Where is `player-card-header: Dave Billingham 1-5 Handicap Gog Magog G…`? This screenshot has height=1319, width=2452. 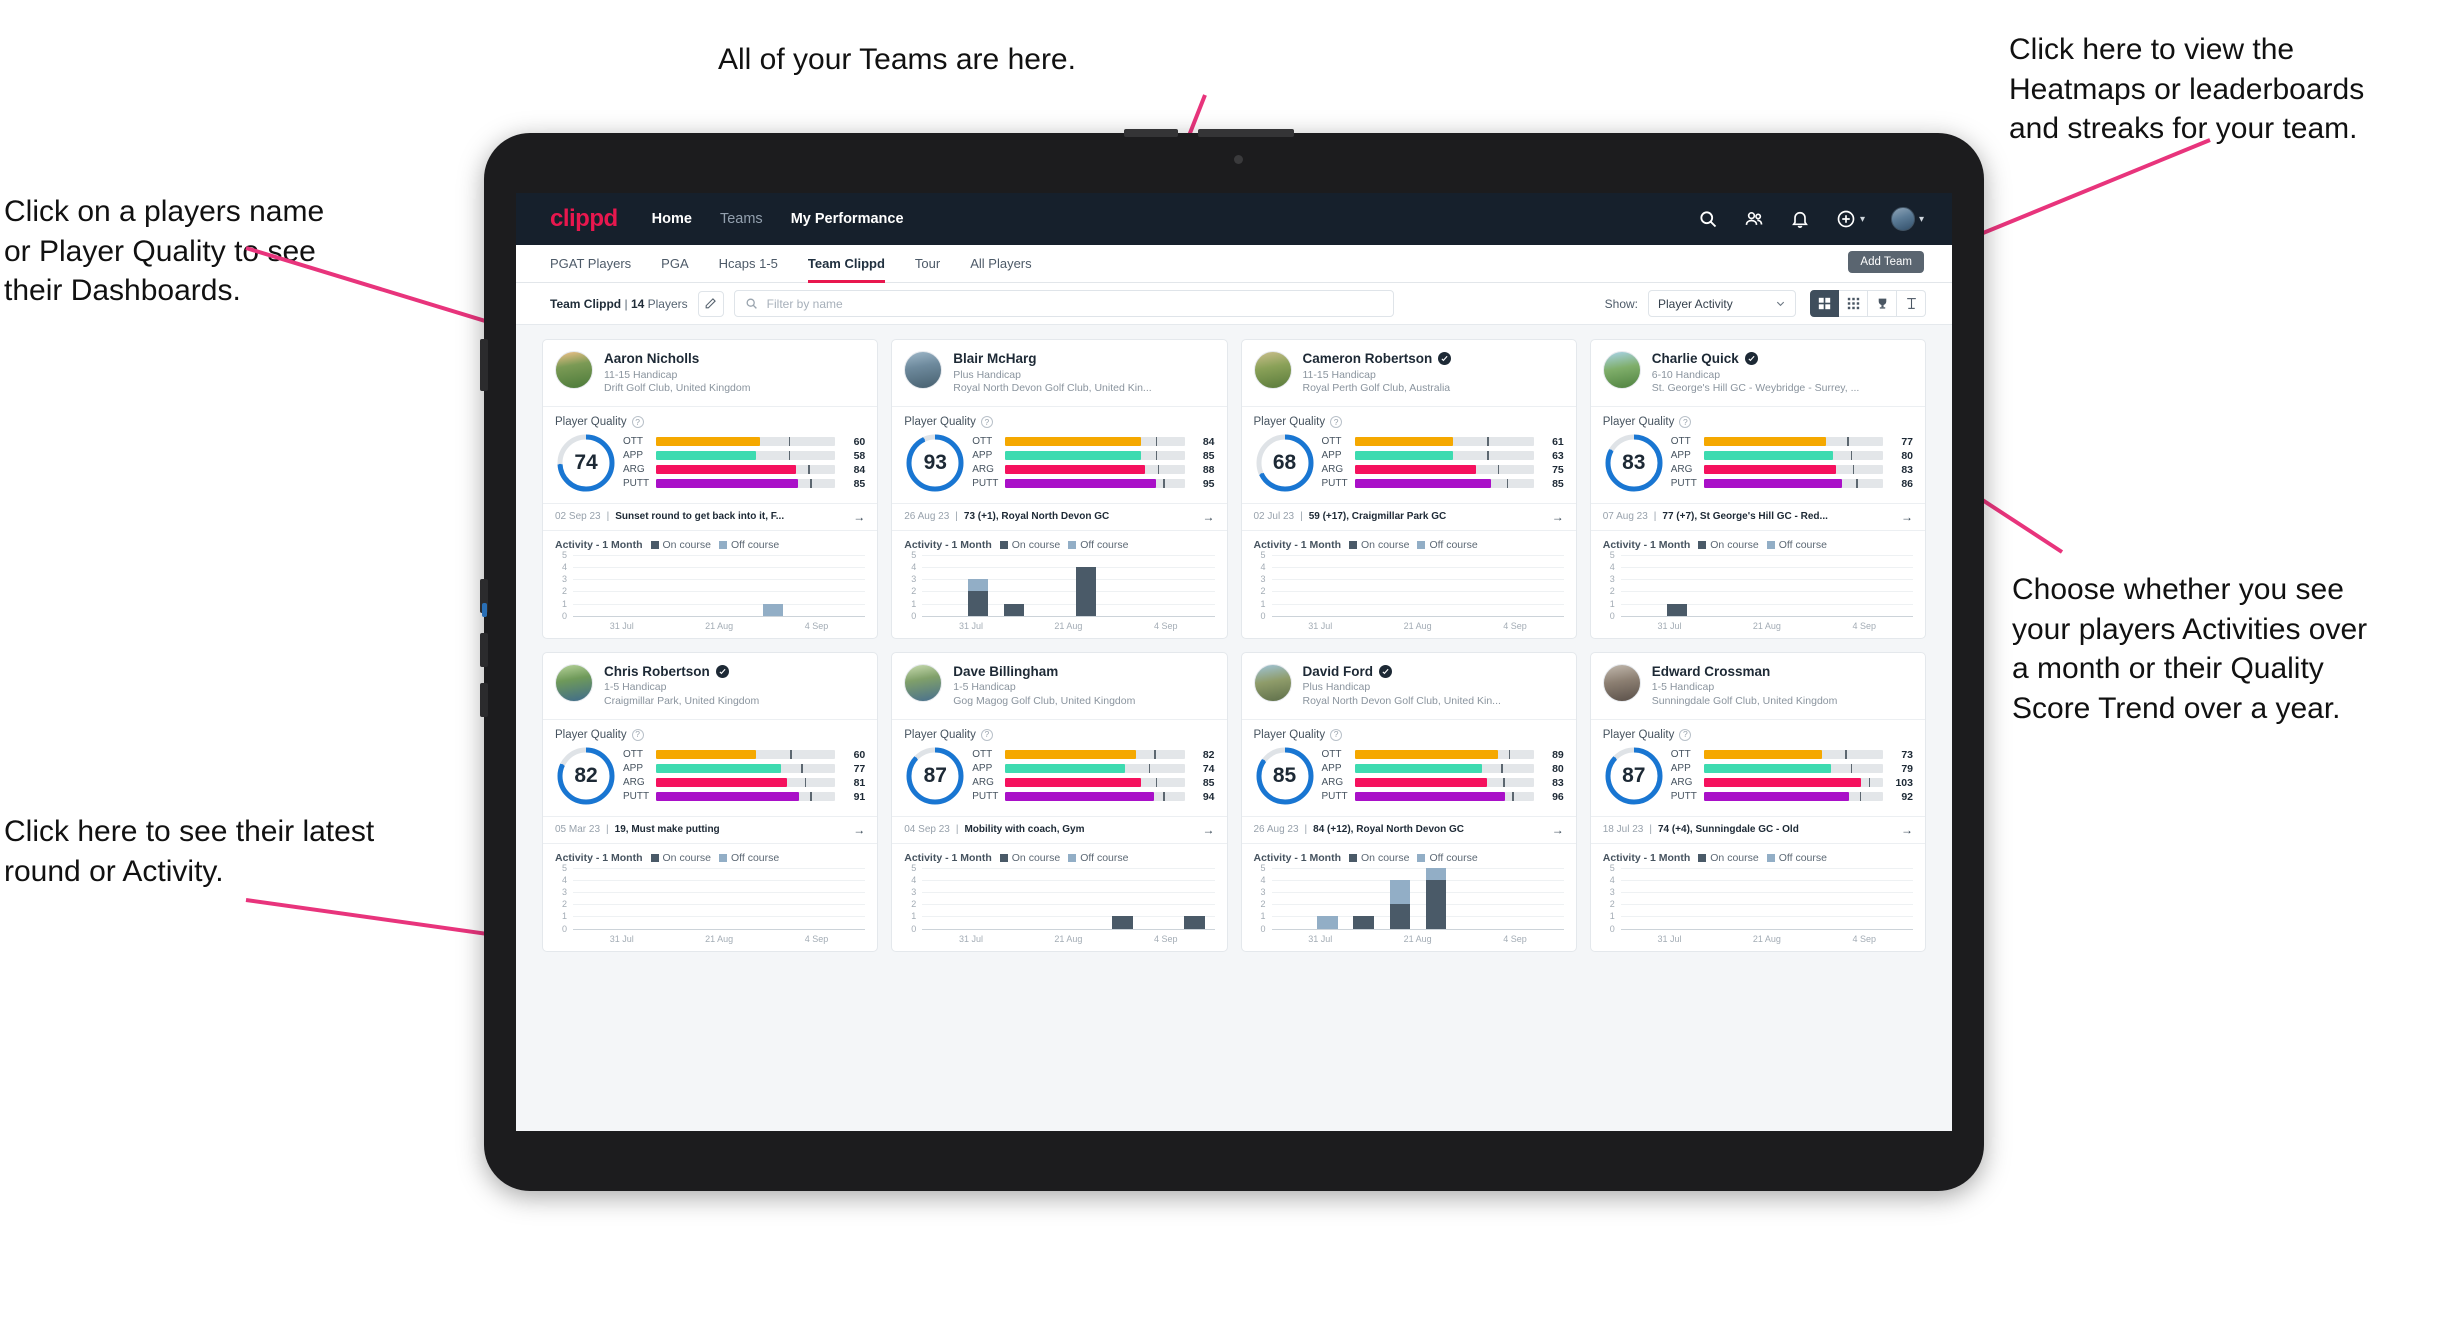
player-card-header: Dave Billingham 1-5 Handicap Gog Magog G… is located at coordinates (1059, 686).